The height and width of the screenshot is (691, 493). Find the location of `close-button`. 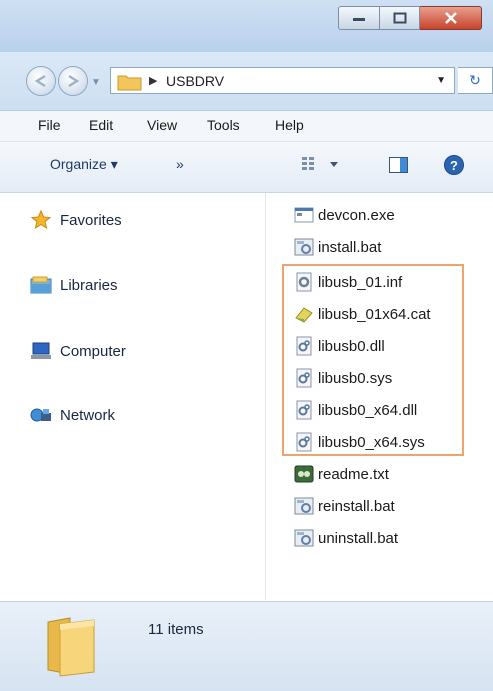

close-button is located at coordinates (451, 18).